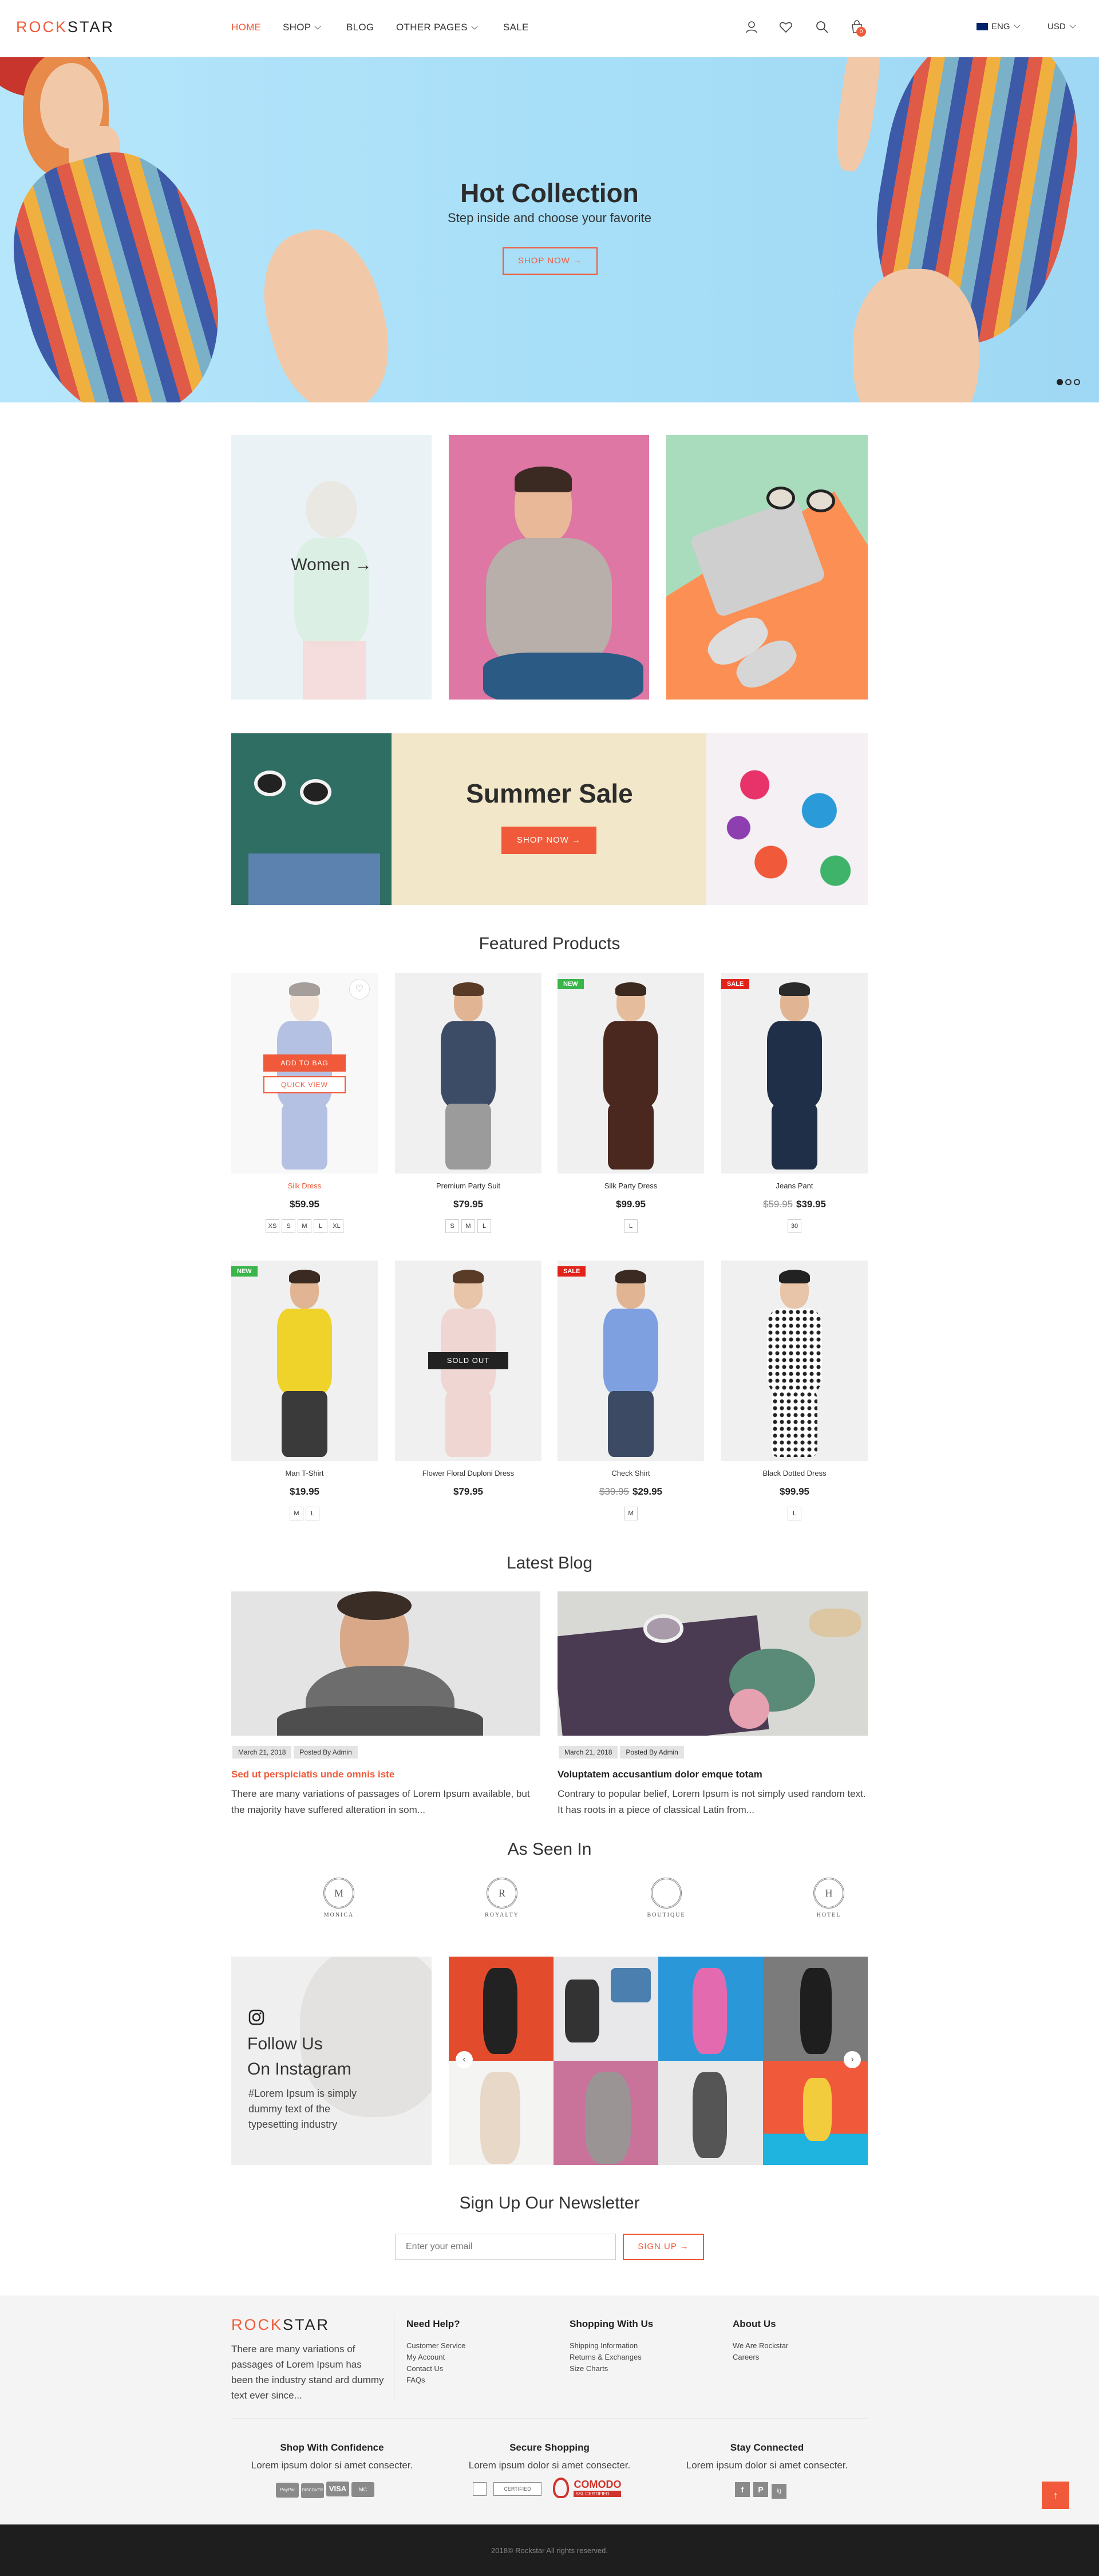 The height and width of the screenshot is (2576, 1099). Describe the element at coordinates (339, 1898) in the screenshot. I see `brand-logo-monica: M MONICA` at that location.